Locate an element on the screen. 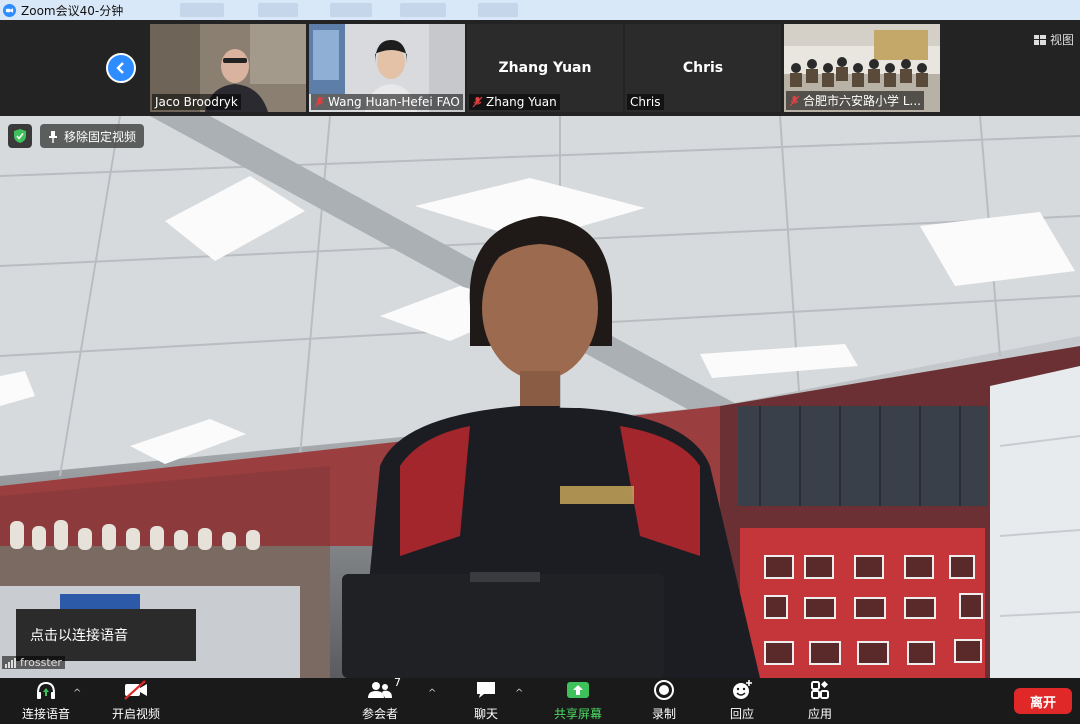 Image resolution: width=1080 pixels, height=724 pixels. record-button: 录制 is located at coordinates (664, 701).